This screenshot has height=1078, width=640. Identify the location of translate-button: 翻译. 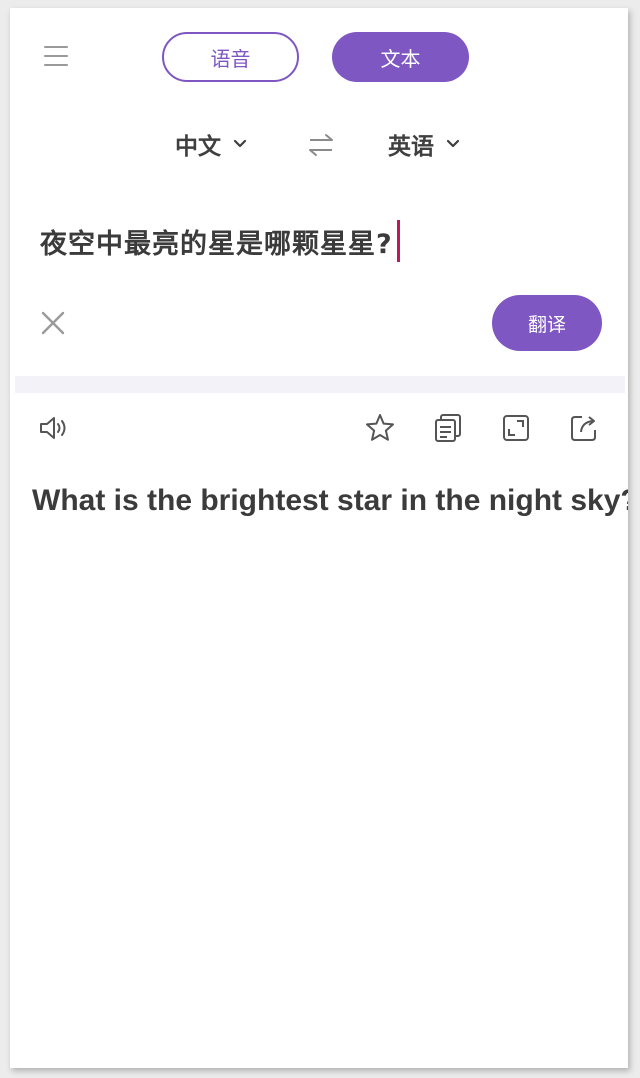
(547, 323).